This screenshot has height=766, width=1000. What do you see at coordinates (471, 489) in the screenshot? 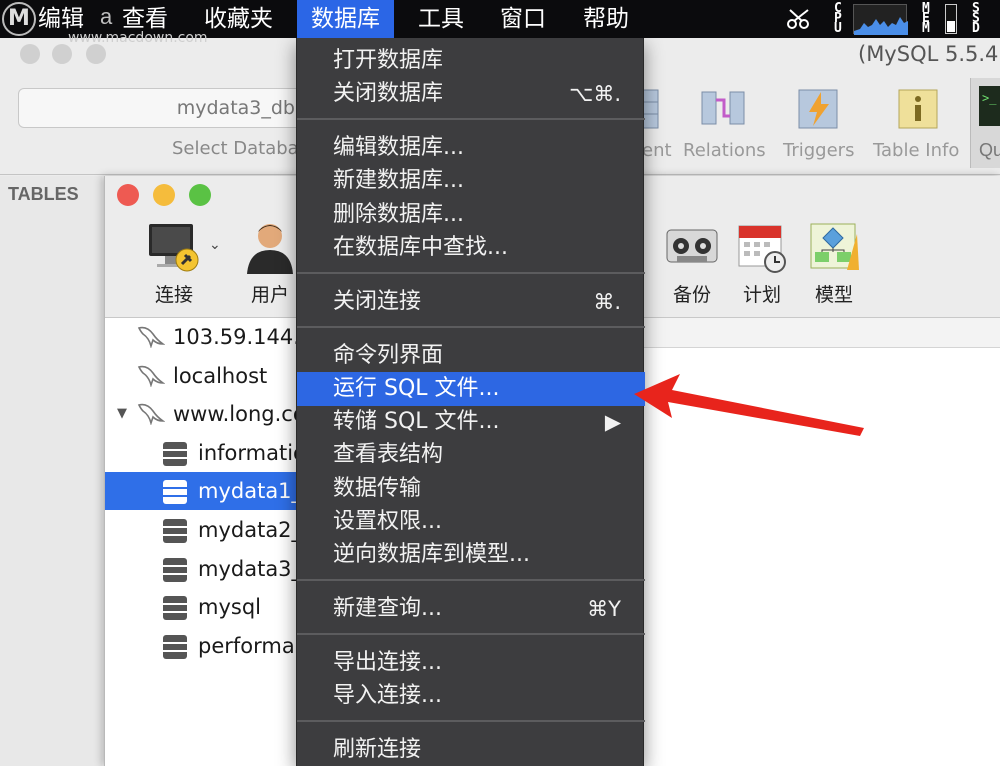
I see `database-menu-item: 数据传输` at bounding box center [471, 489].